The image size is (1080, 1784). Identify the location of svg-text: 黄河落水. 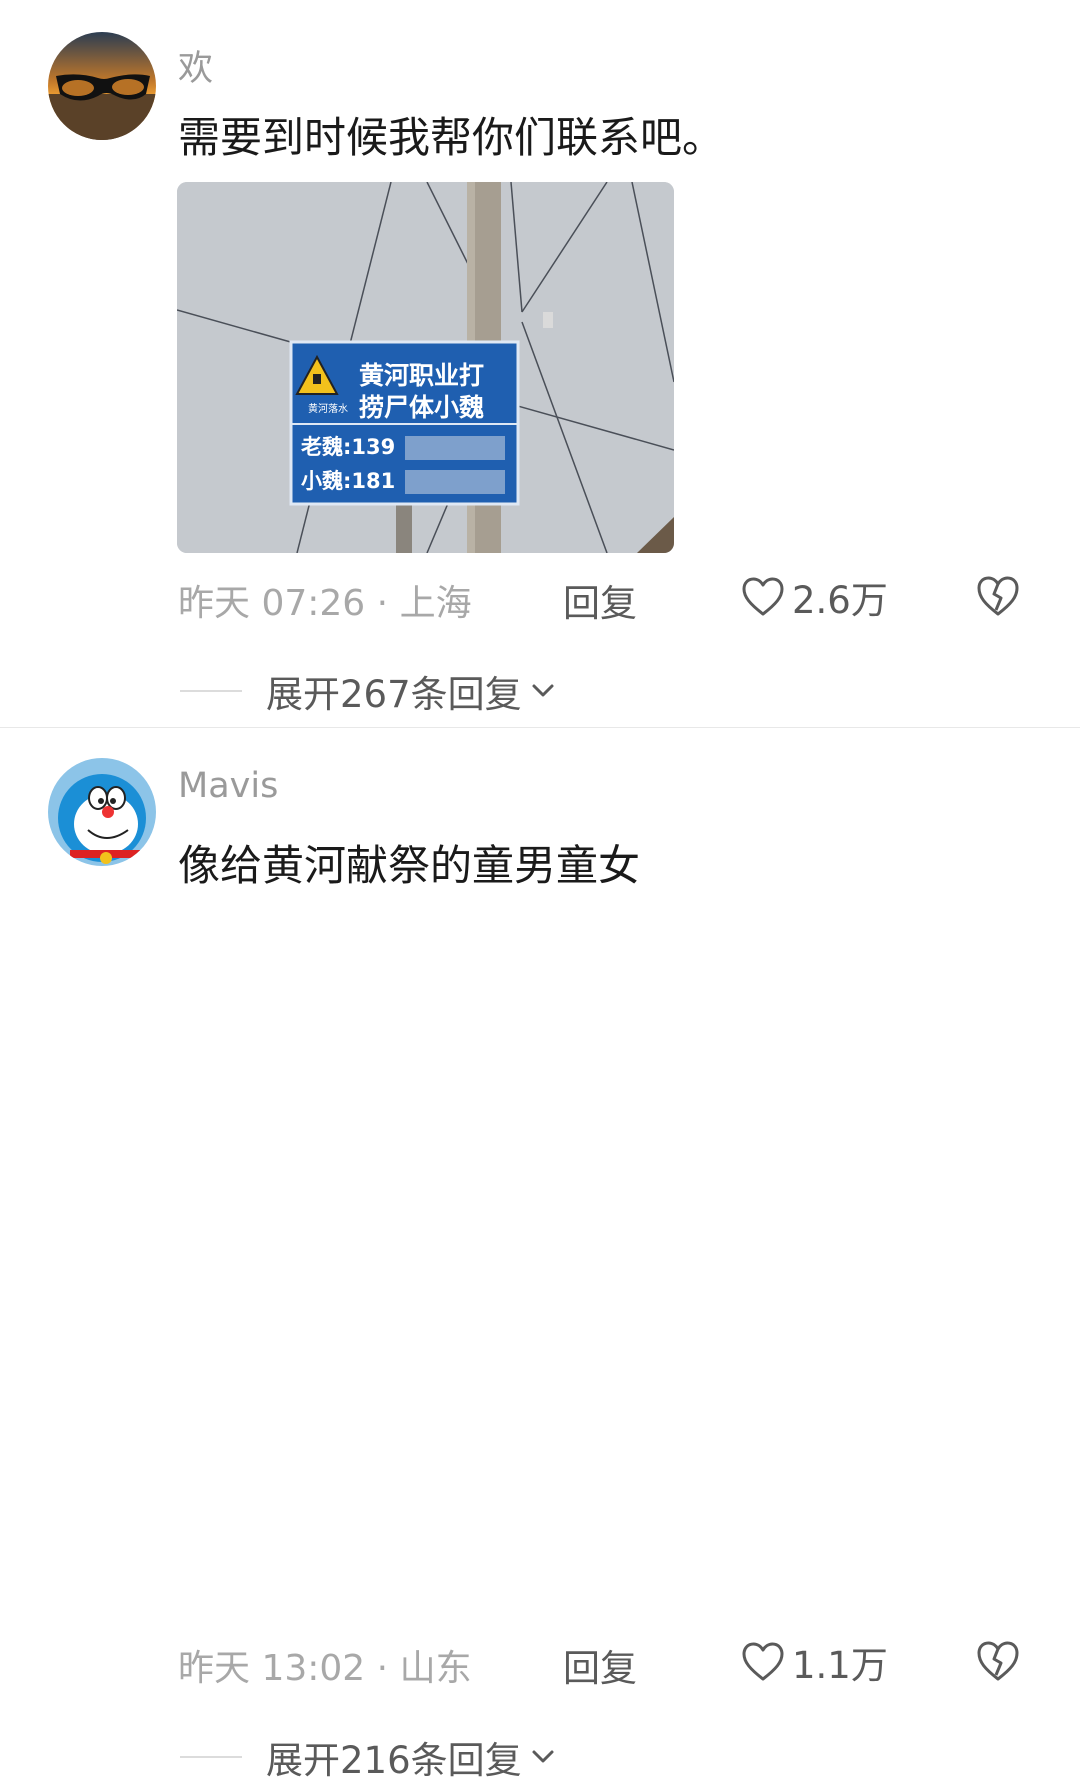
(328, 408).